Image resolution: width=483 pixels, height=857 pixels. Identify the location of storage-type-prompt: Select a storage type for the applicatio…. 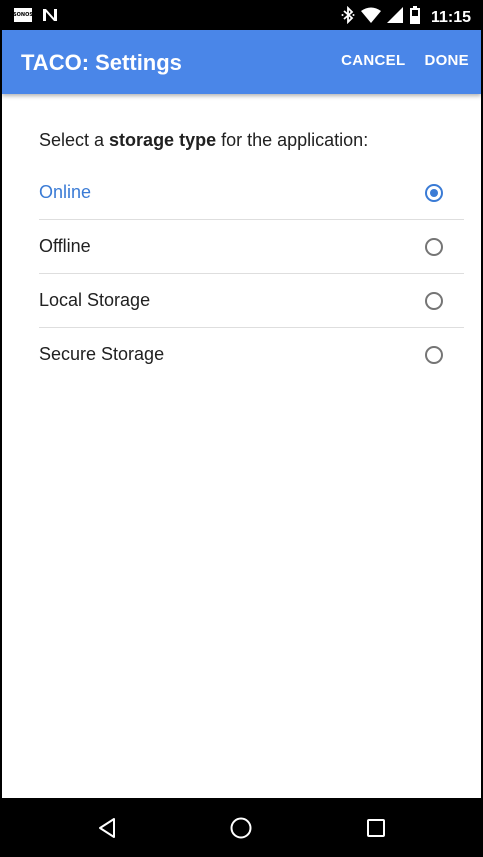
(203, 140).